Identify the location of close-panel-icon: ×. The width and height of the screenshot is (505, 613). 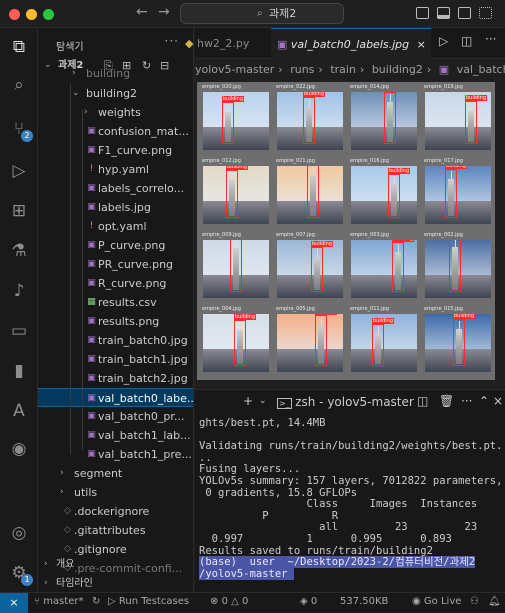
(498, 401).